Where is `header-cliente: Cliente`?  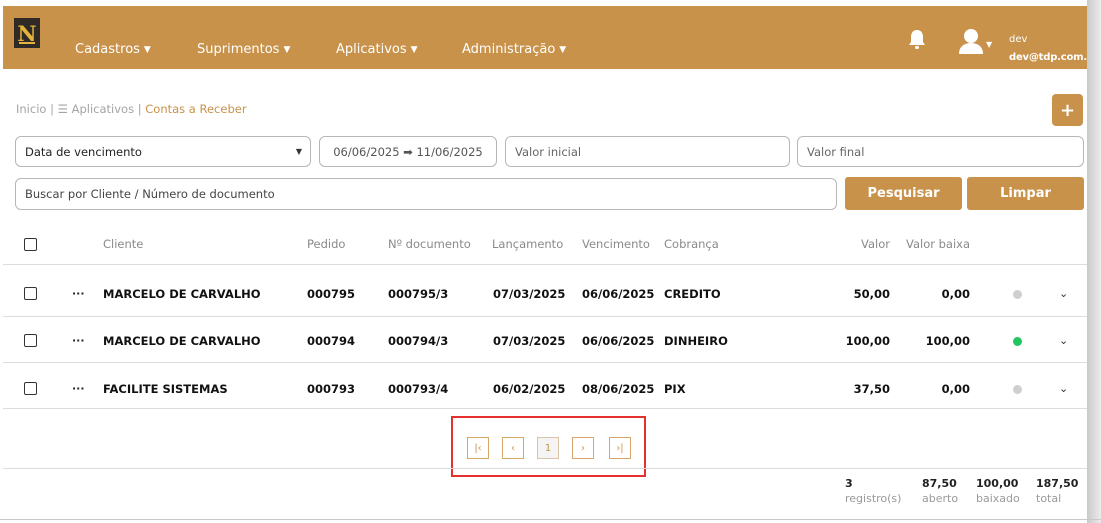 header-cliente: Cliente is located at coordinates (123, 244).